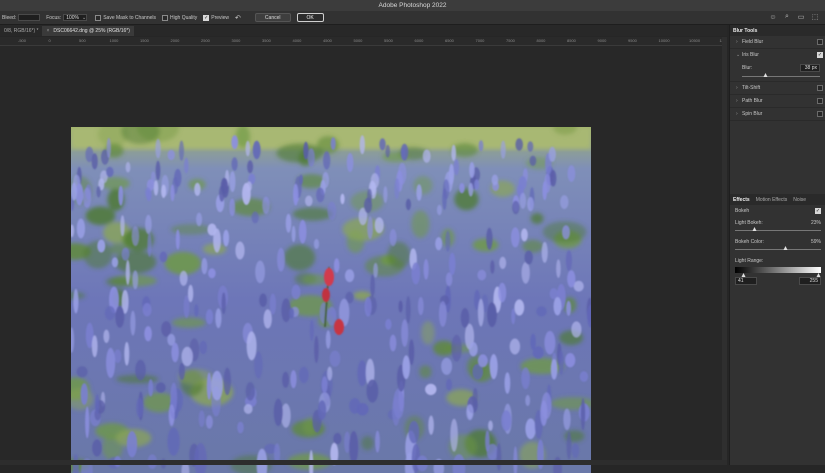 This screenshot has width=825, height=473. What do you see at coordinates (801, 17) in the screenshot?
I see `workspace-icon: ▭` at bounding box center [801, 17].